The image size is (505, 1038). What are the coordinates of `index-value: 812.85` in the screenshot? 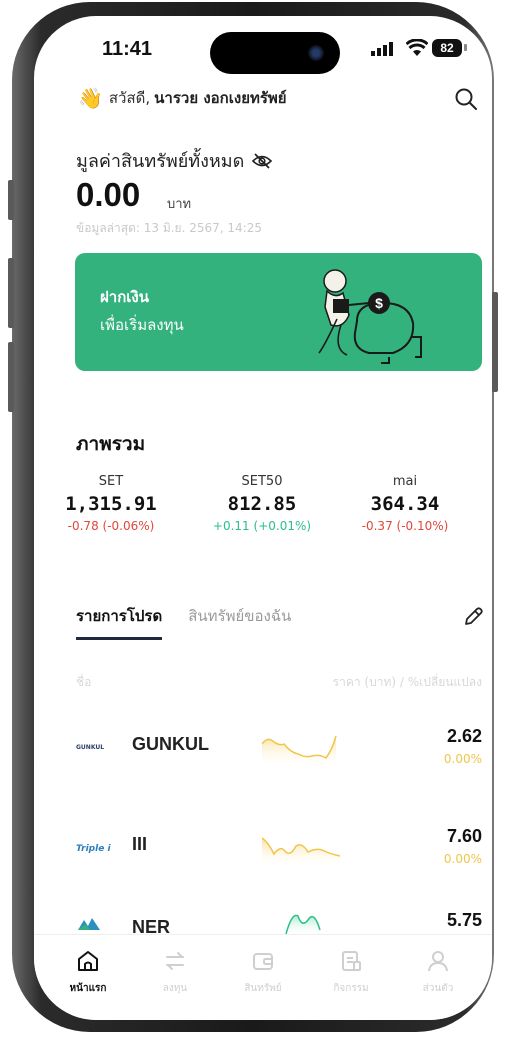 It's located at (262, 504).